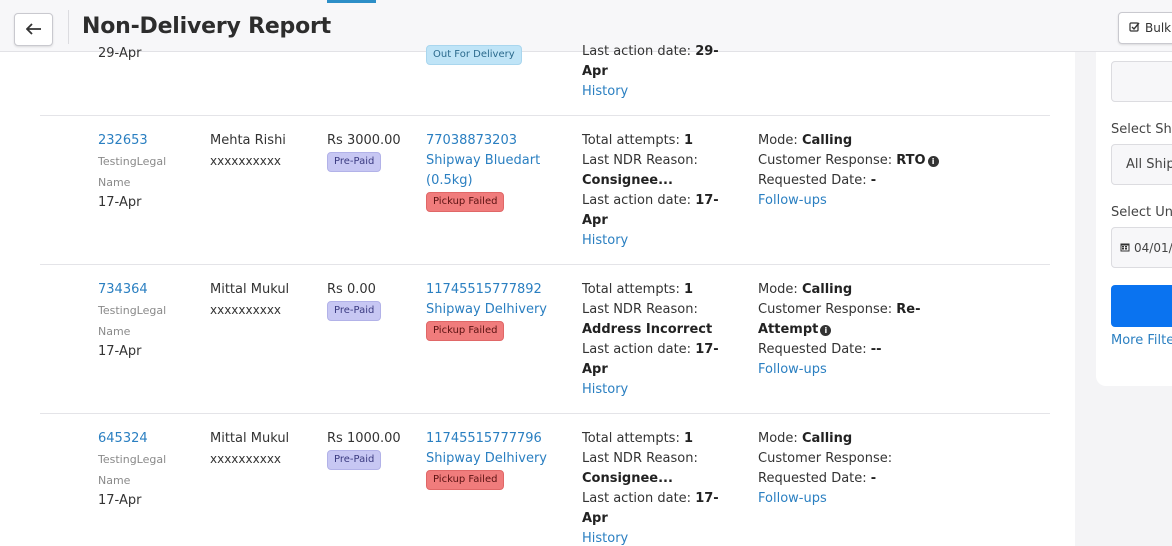 The width and height of the screenshot is (1172, 546). I want to click on order-id-link: 232653, so click(123, 141).